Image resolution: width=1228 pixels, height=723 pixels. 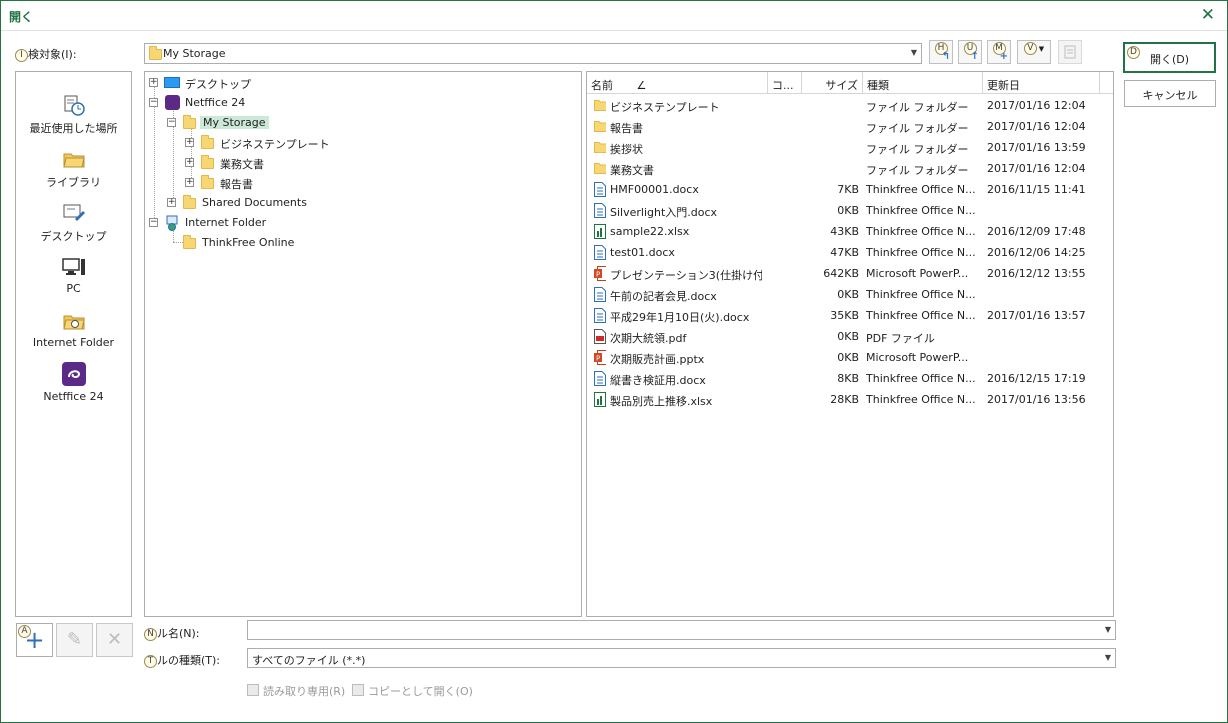 What do you see at coordinates (285, 143) in the screenshot?
I see `tree-node-business-templates: + ビジネステンプレート` at bounding box center [285, 143].